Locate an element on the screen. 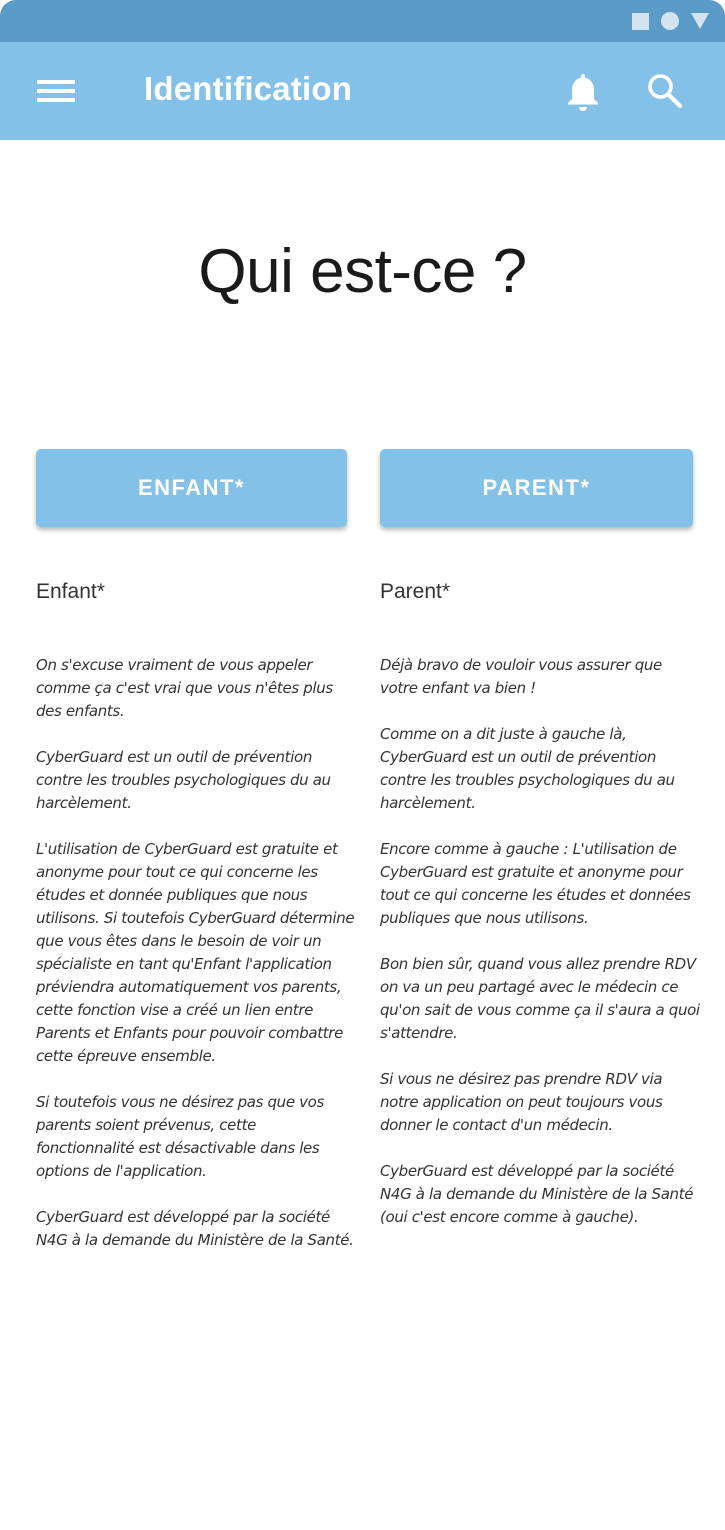  status-bar is located at coordinates (362, 21).